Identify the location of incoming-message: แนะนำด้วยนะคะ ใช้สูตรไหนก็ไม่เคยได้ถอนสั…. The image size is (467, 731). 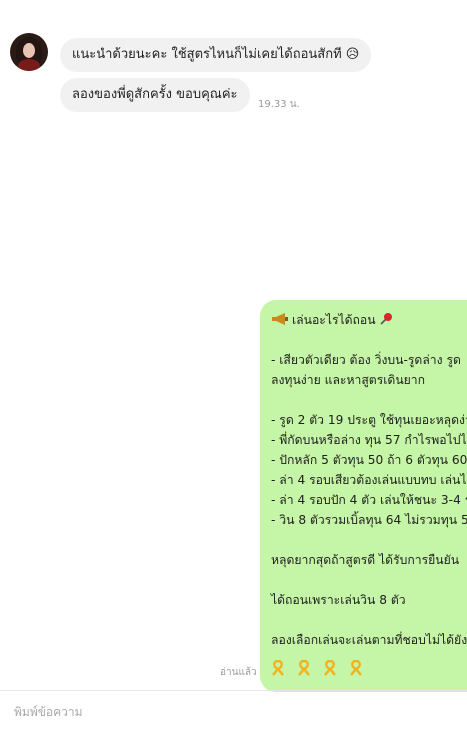
(216, 55).